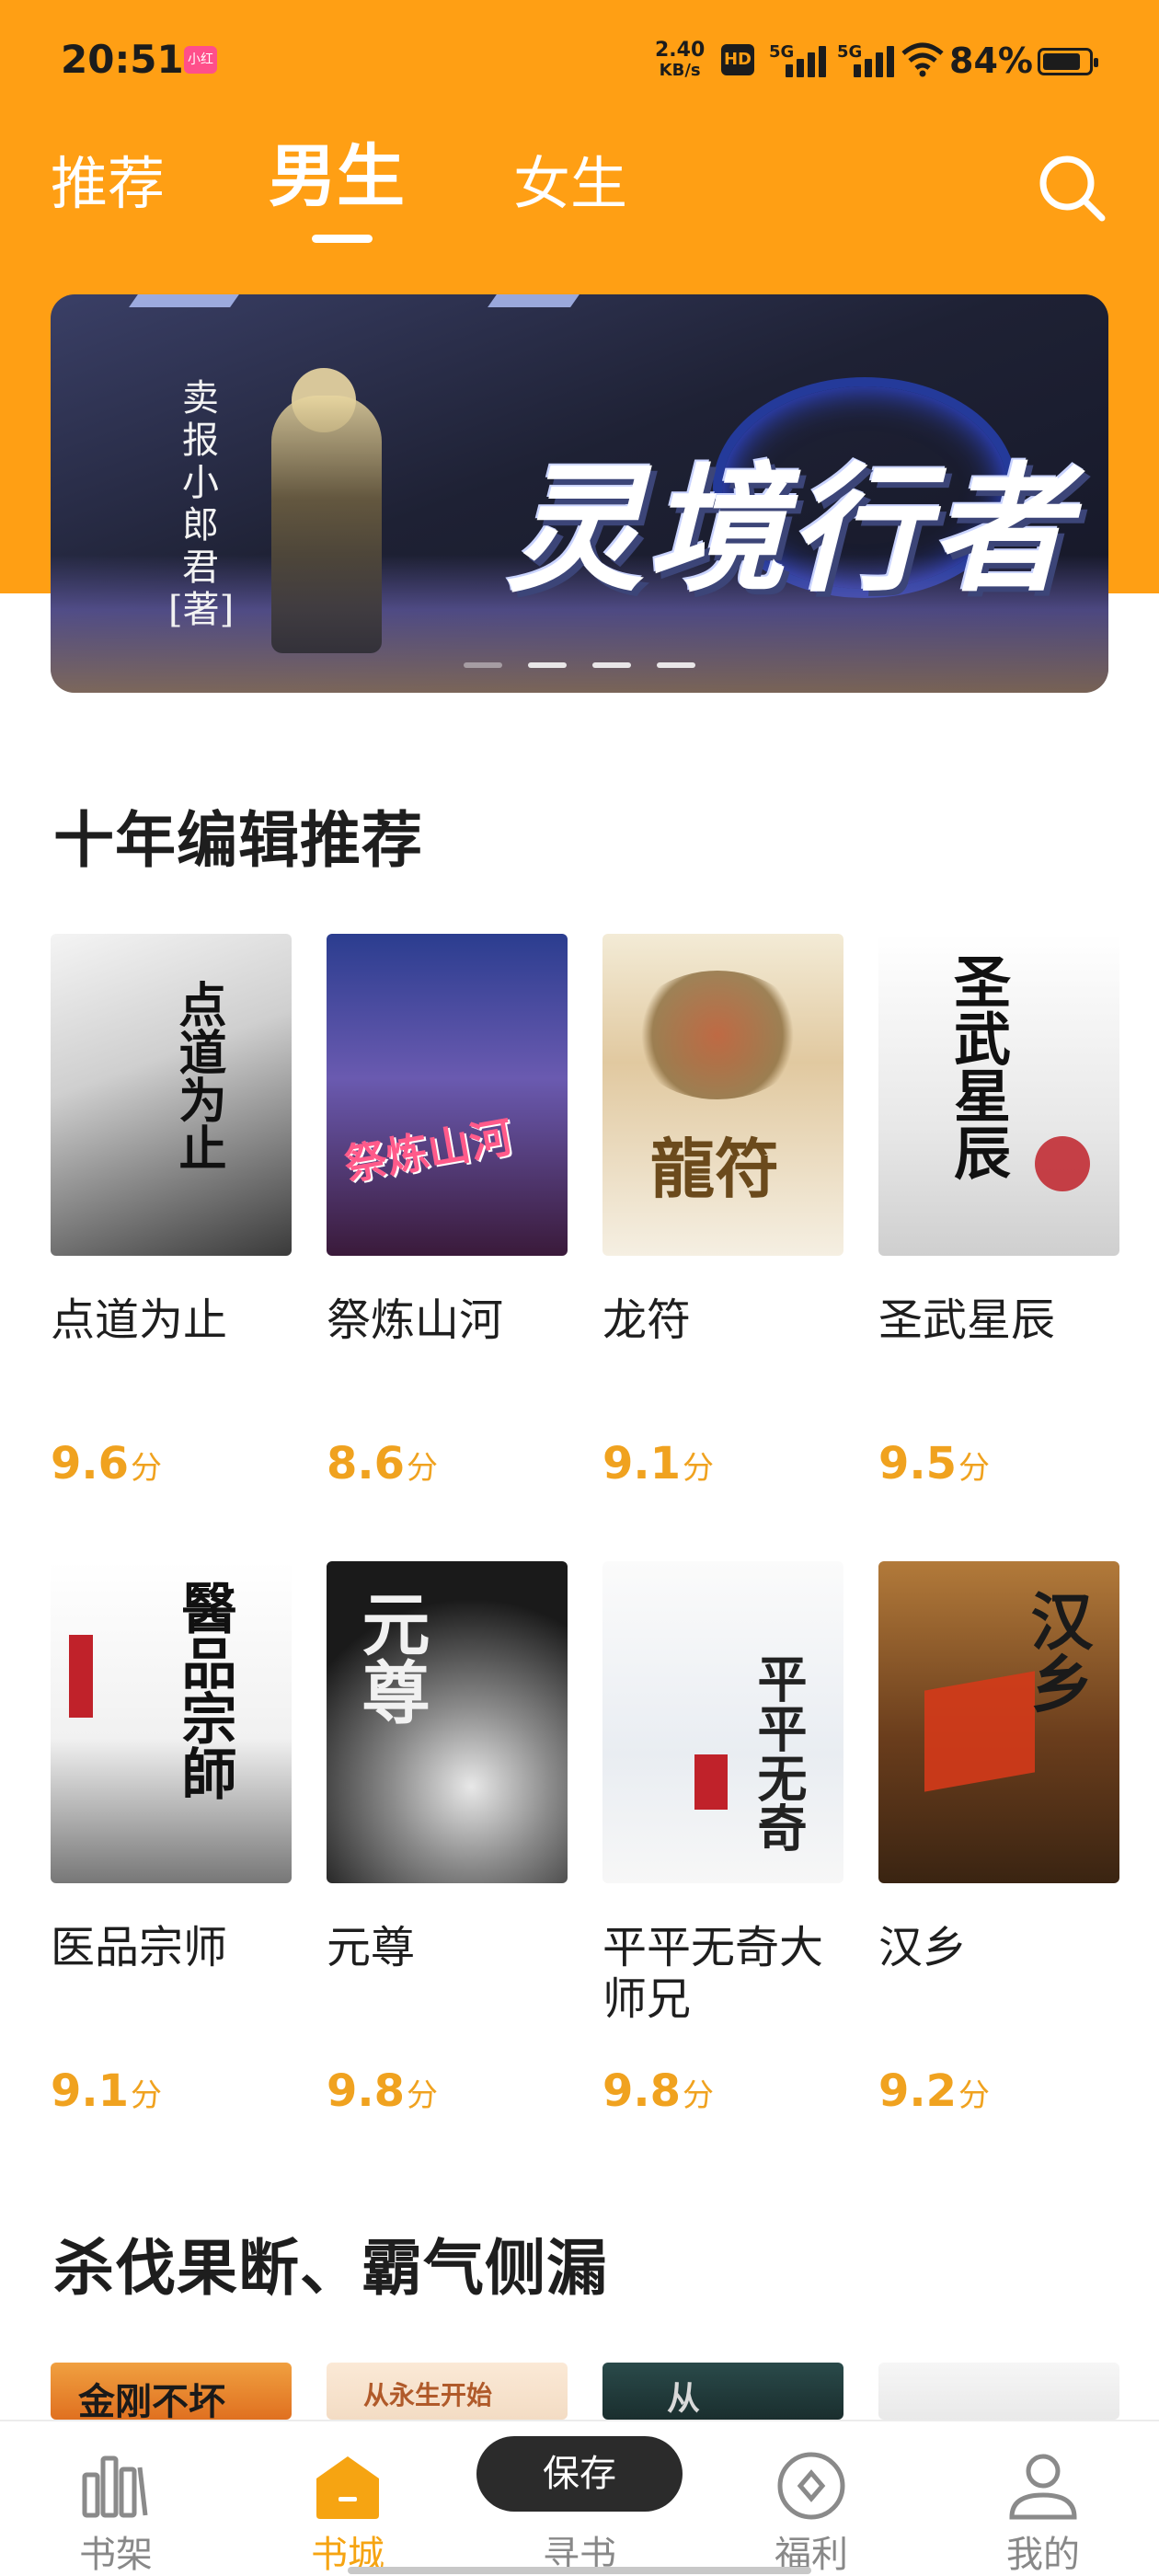 The width and height of the screenshot is (1159, 2576). Describe the element at coordinates (371, 1947) in the screenshot. I see `book-title: 元尊` at that location.